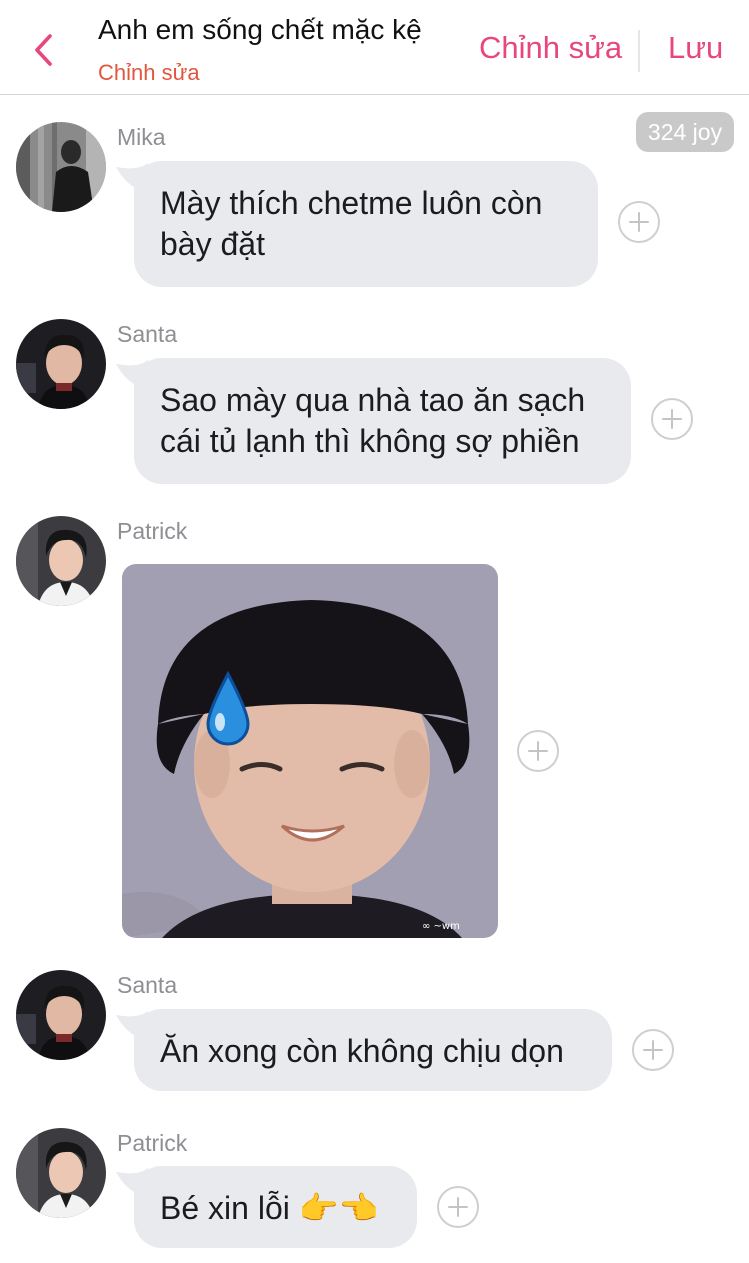 Image resolution: width=749 pixels, height=1263 pixels. Describe the element at coordinates (550, 48) in the screenshot. I see `edit-button: Chỉnh sửa` at that location.